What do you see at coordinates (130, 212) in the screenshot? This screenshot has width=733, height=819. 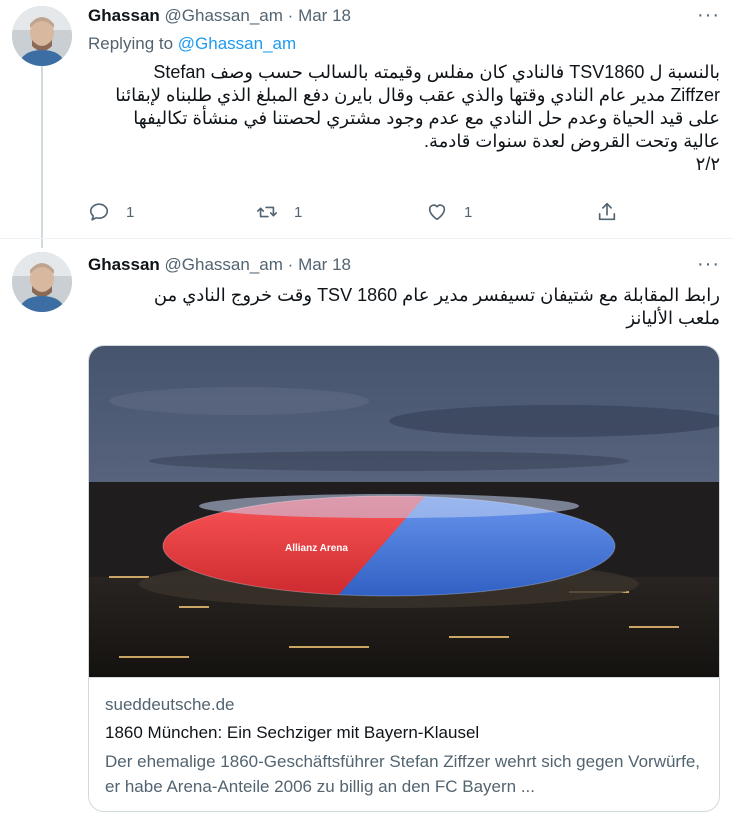 I see `reply-count: 1` at bounding box center [130, 212].